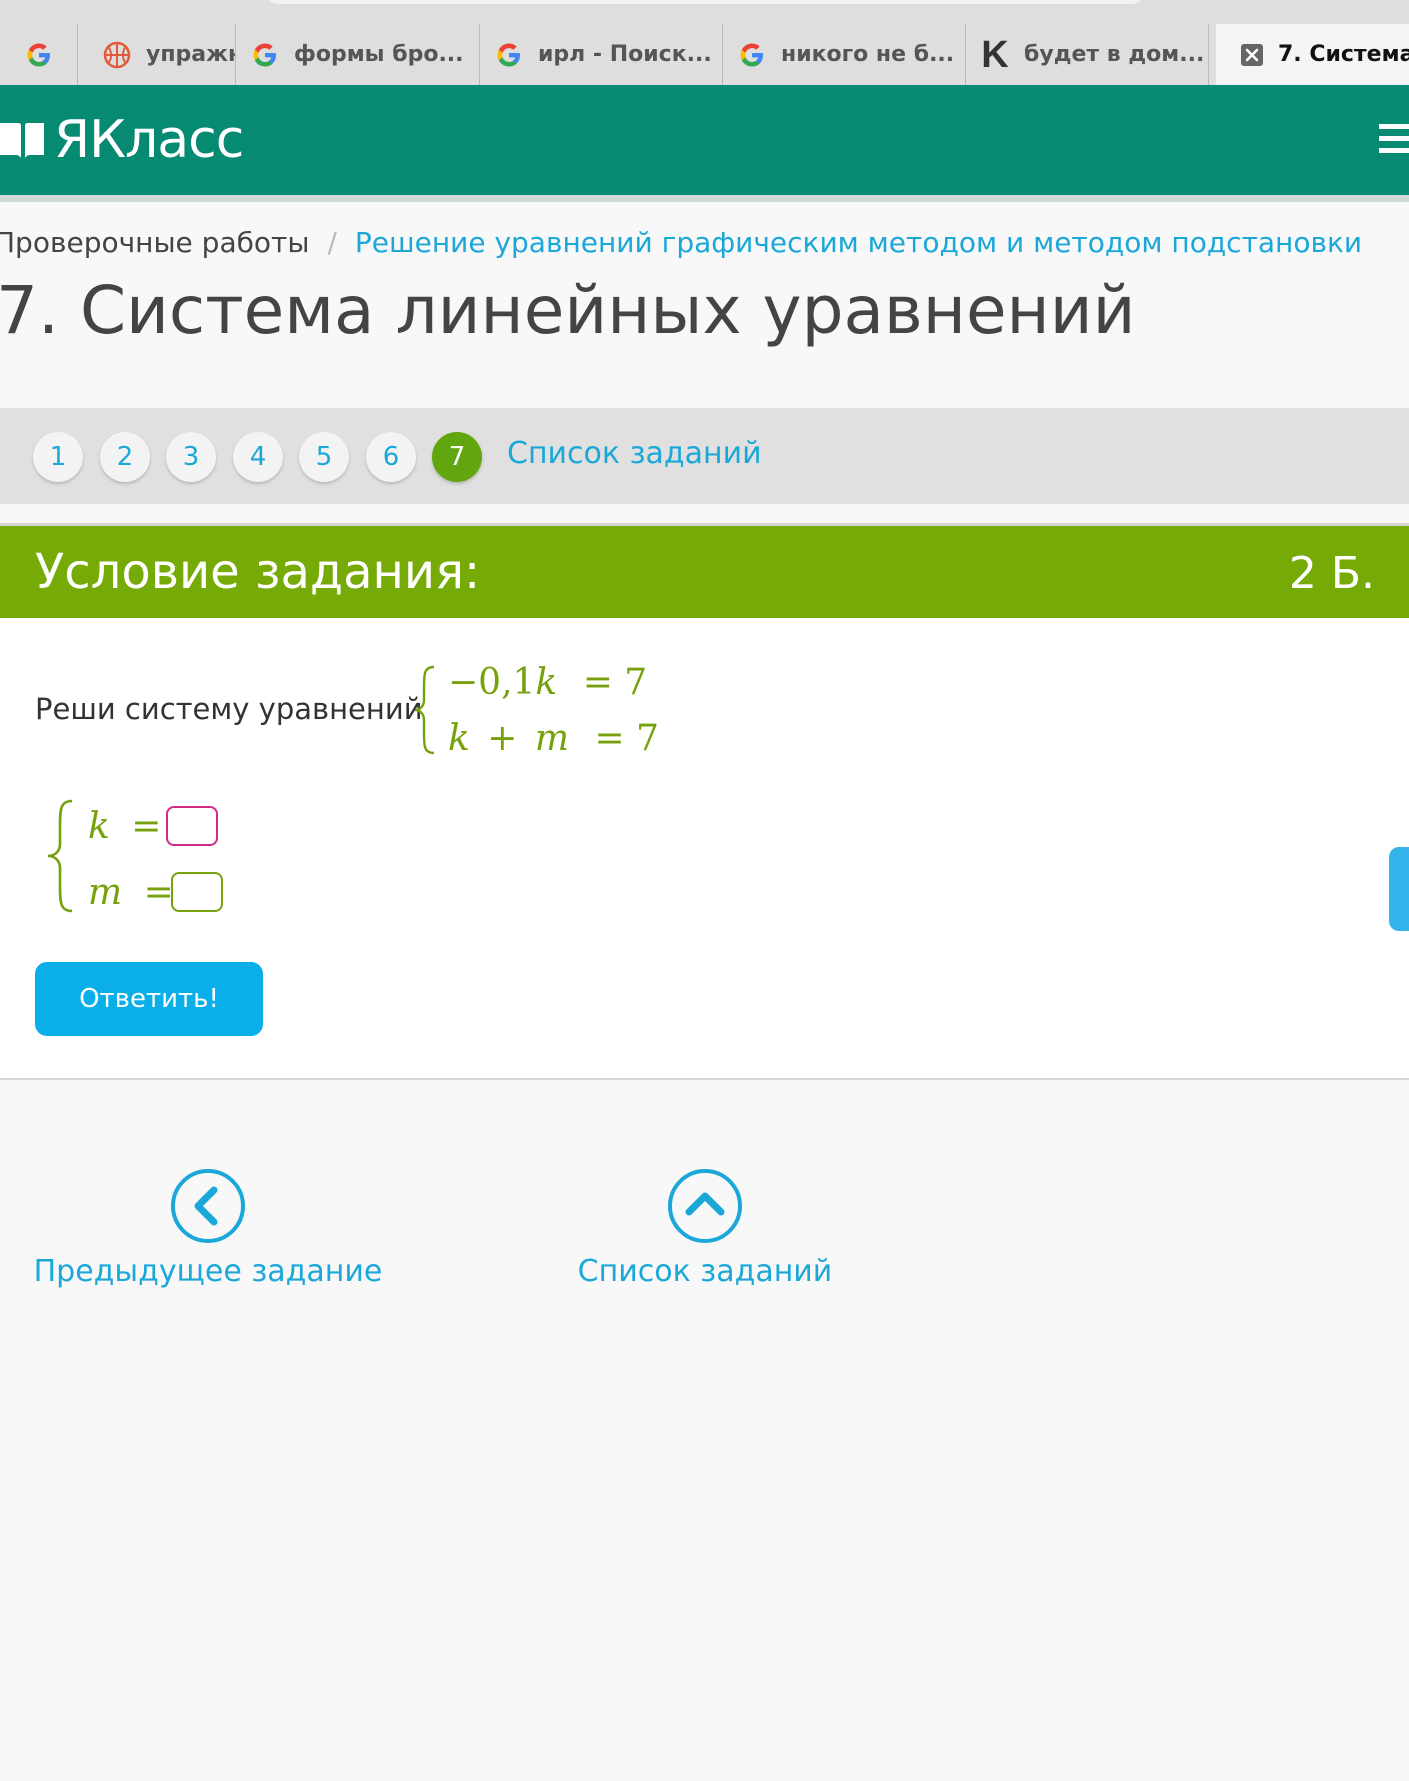  I want to click on equation-1: −0,1k = 7, so click(547, 682).